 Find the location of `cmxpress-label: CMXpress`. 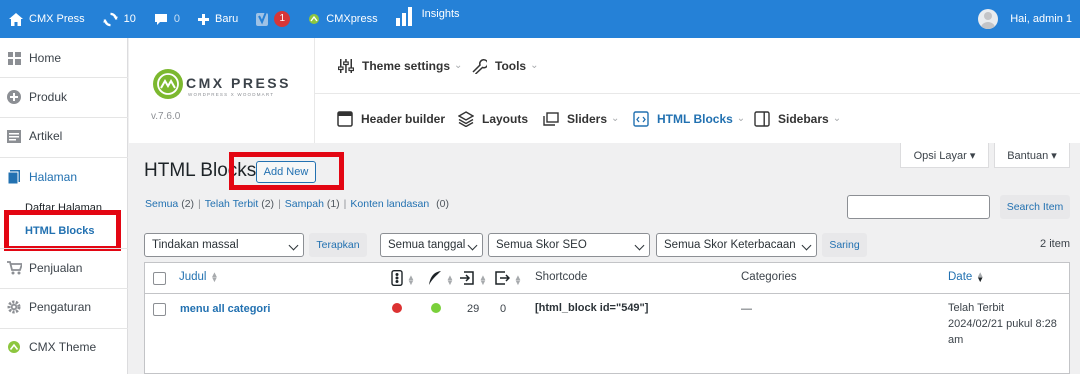

cmxpress-label: CMXpress is located at coordinates (352, 19).